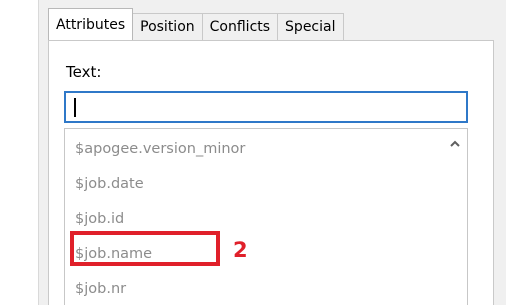 This screenshot has width=506, height=305. What do you see at coordinates (167, 26) in the screenshot?
I see `tab-position: Position` at bounding box center [167, 26].